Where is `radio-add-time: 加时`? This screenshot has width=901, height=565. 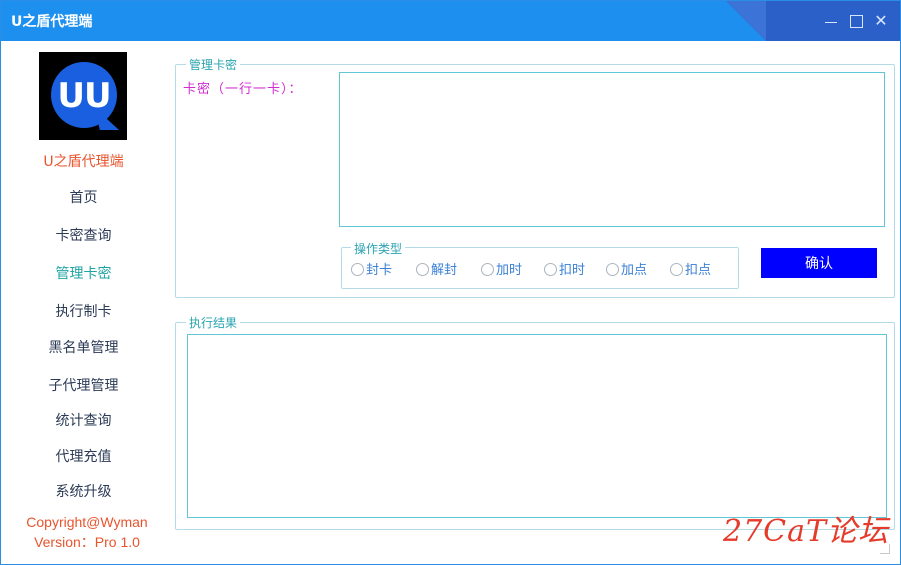
radio-add-time: 加时 is located at coordinates (502, 268).